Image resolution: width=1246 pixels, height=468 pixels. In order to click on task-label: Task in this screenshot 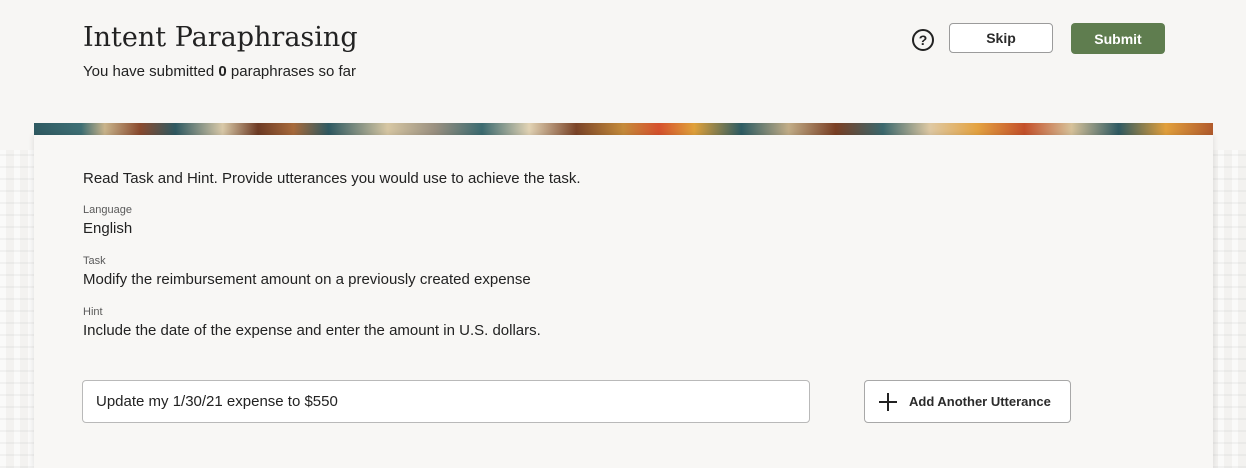, I will do `click(94, 261)`.